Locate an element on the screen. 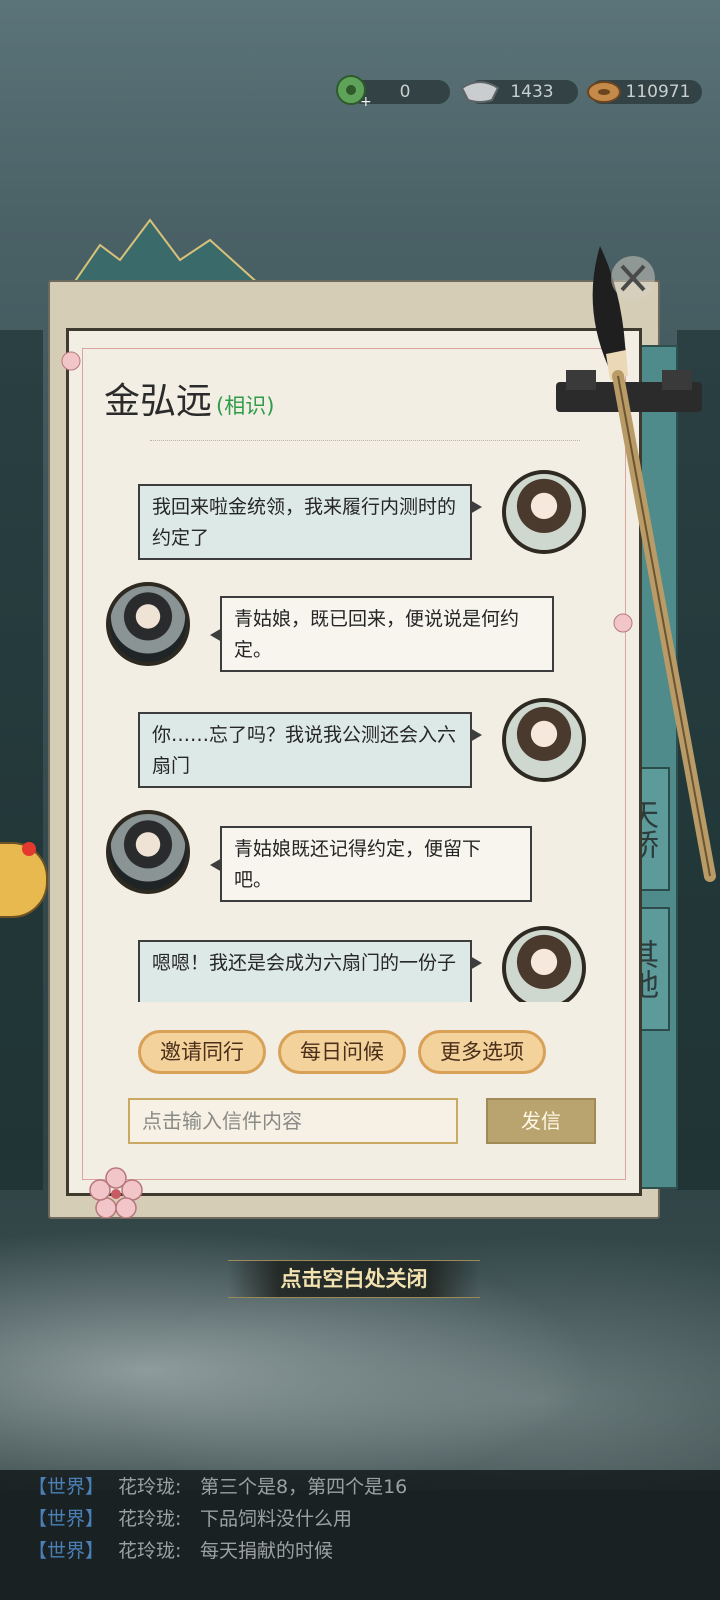  tap-to-close-hint: 点击空白处关闭 is located at coordinates (354, 1279).